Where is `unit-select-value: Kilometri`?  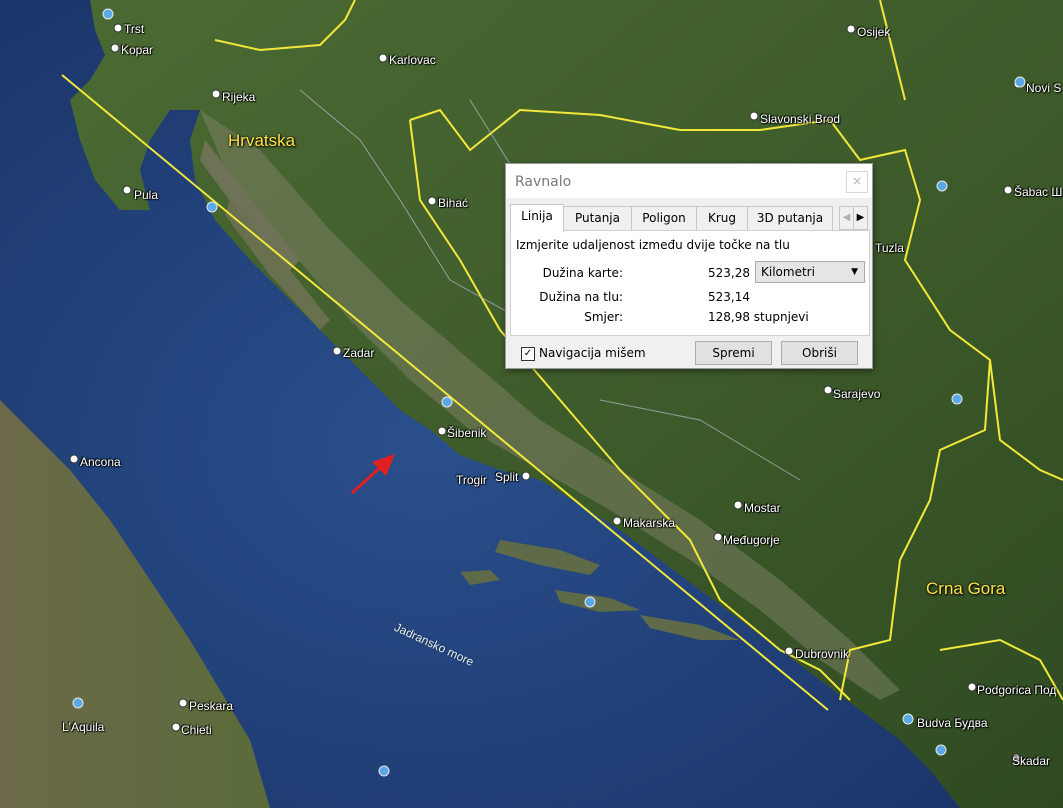
unit-select-value: Kilometri is located at coordinates (788, 272).